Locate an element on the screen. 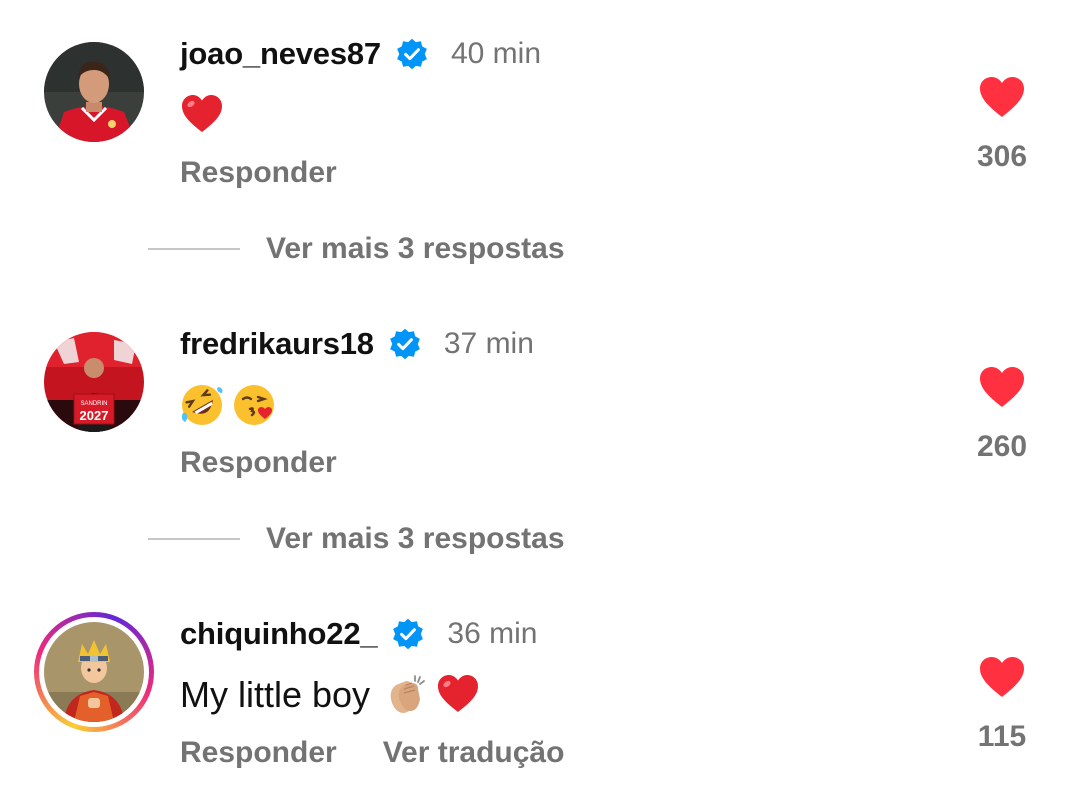 The image size is (1066, 806). username: joao_neves87 is located at coordinates (280, 54).